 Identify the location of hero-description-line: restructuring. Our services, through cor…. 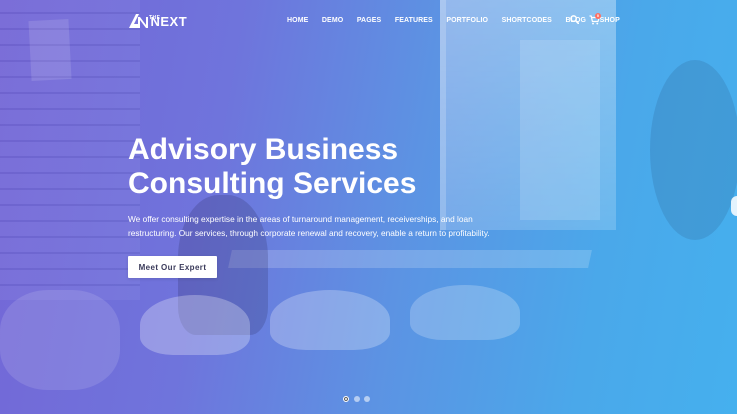
(309, 232).